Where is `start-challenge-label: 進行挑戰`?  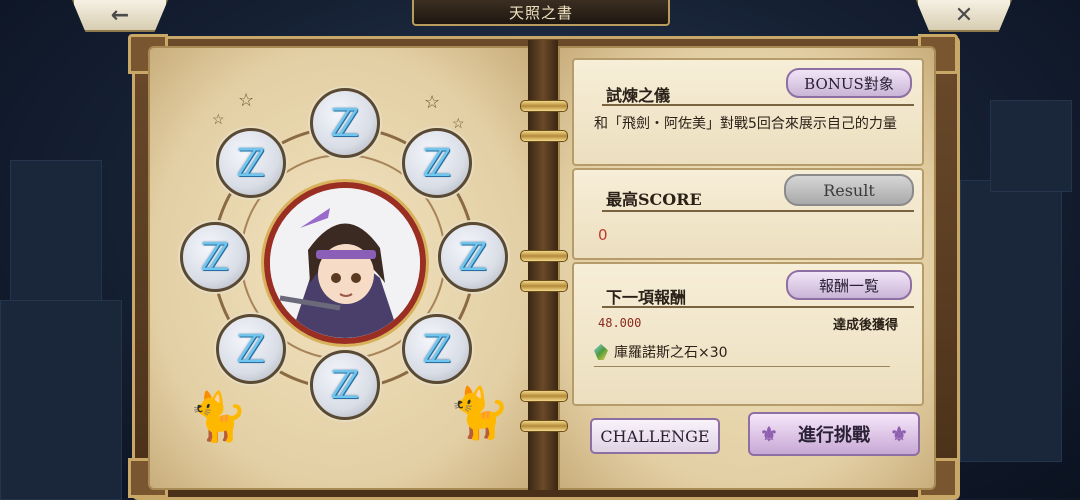 start-challenge-label: 進行挑戰 is located at coordinates (834, 435).